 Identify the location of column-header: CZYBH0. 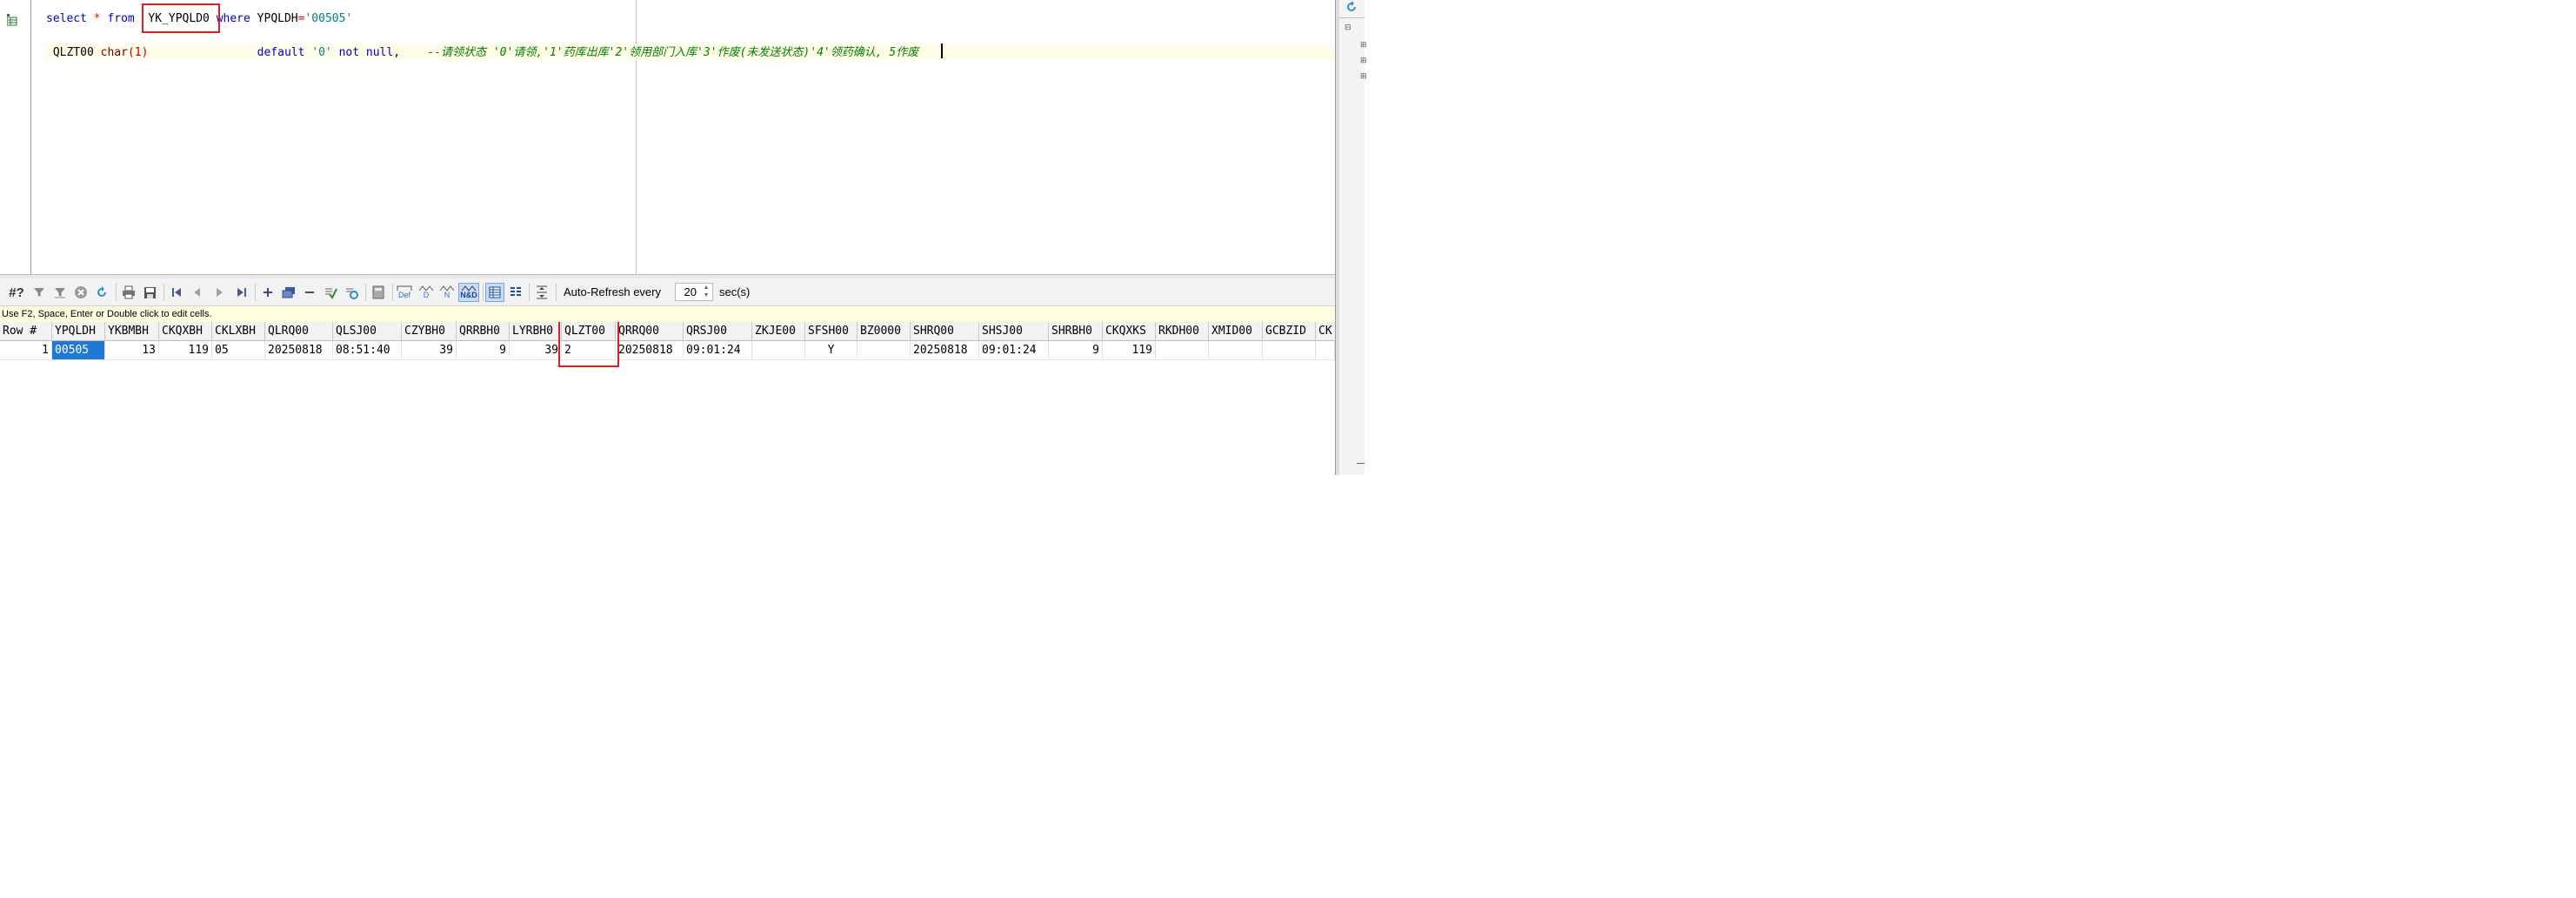
(429, 331).